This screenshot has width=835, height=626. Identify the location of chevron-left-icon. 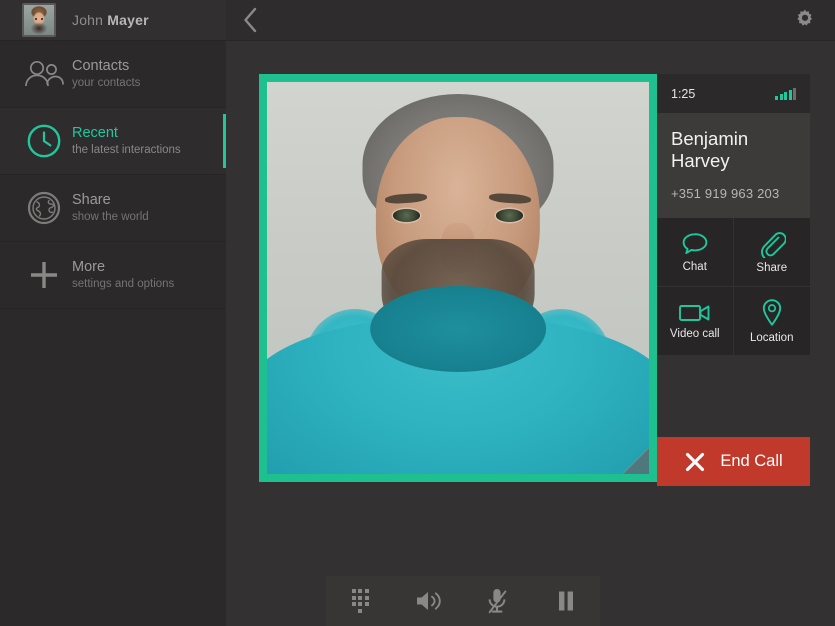
(250, 20).